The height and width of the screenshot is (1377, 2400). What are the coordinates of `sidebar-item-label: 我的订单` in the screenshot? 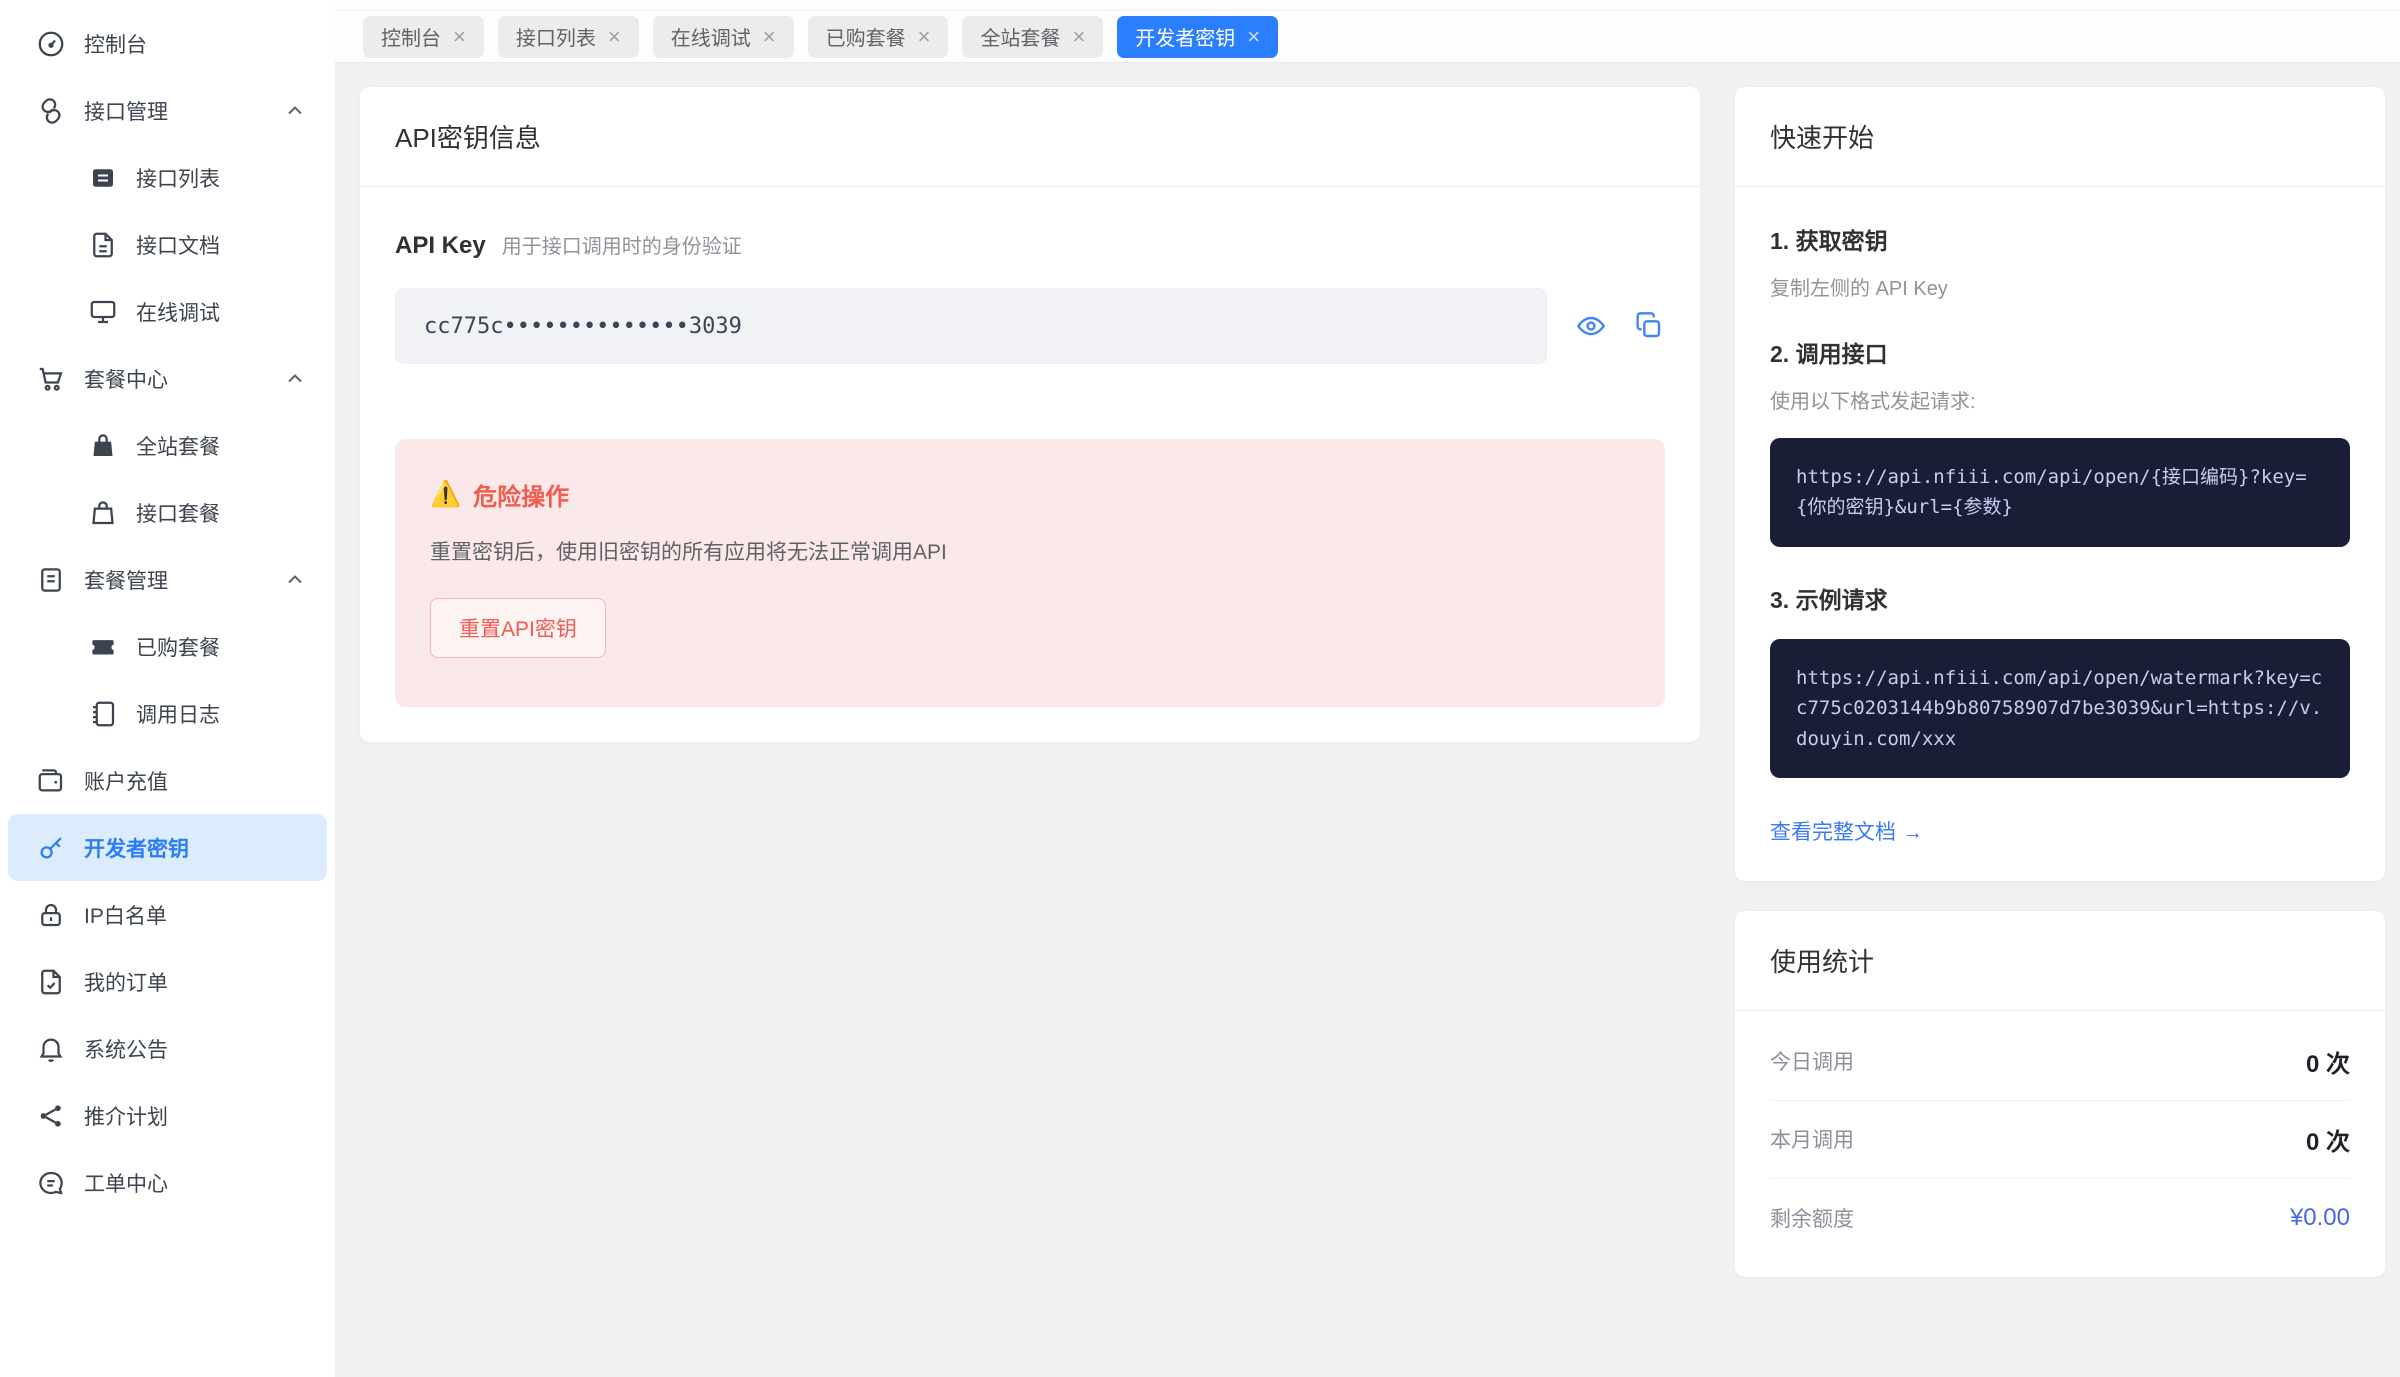 It's located at (126, 983).